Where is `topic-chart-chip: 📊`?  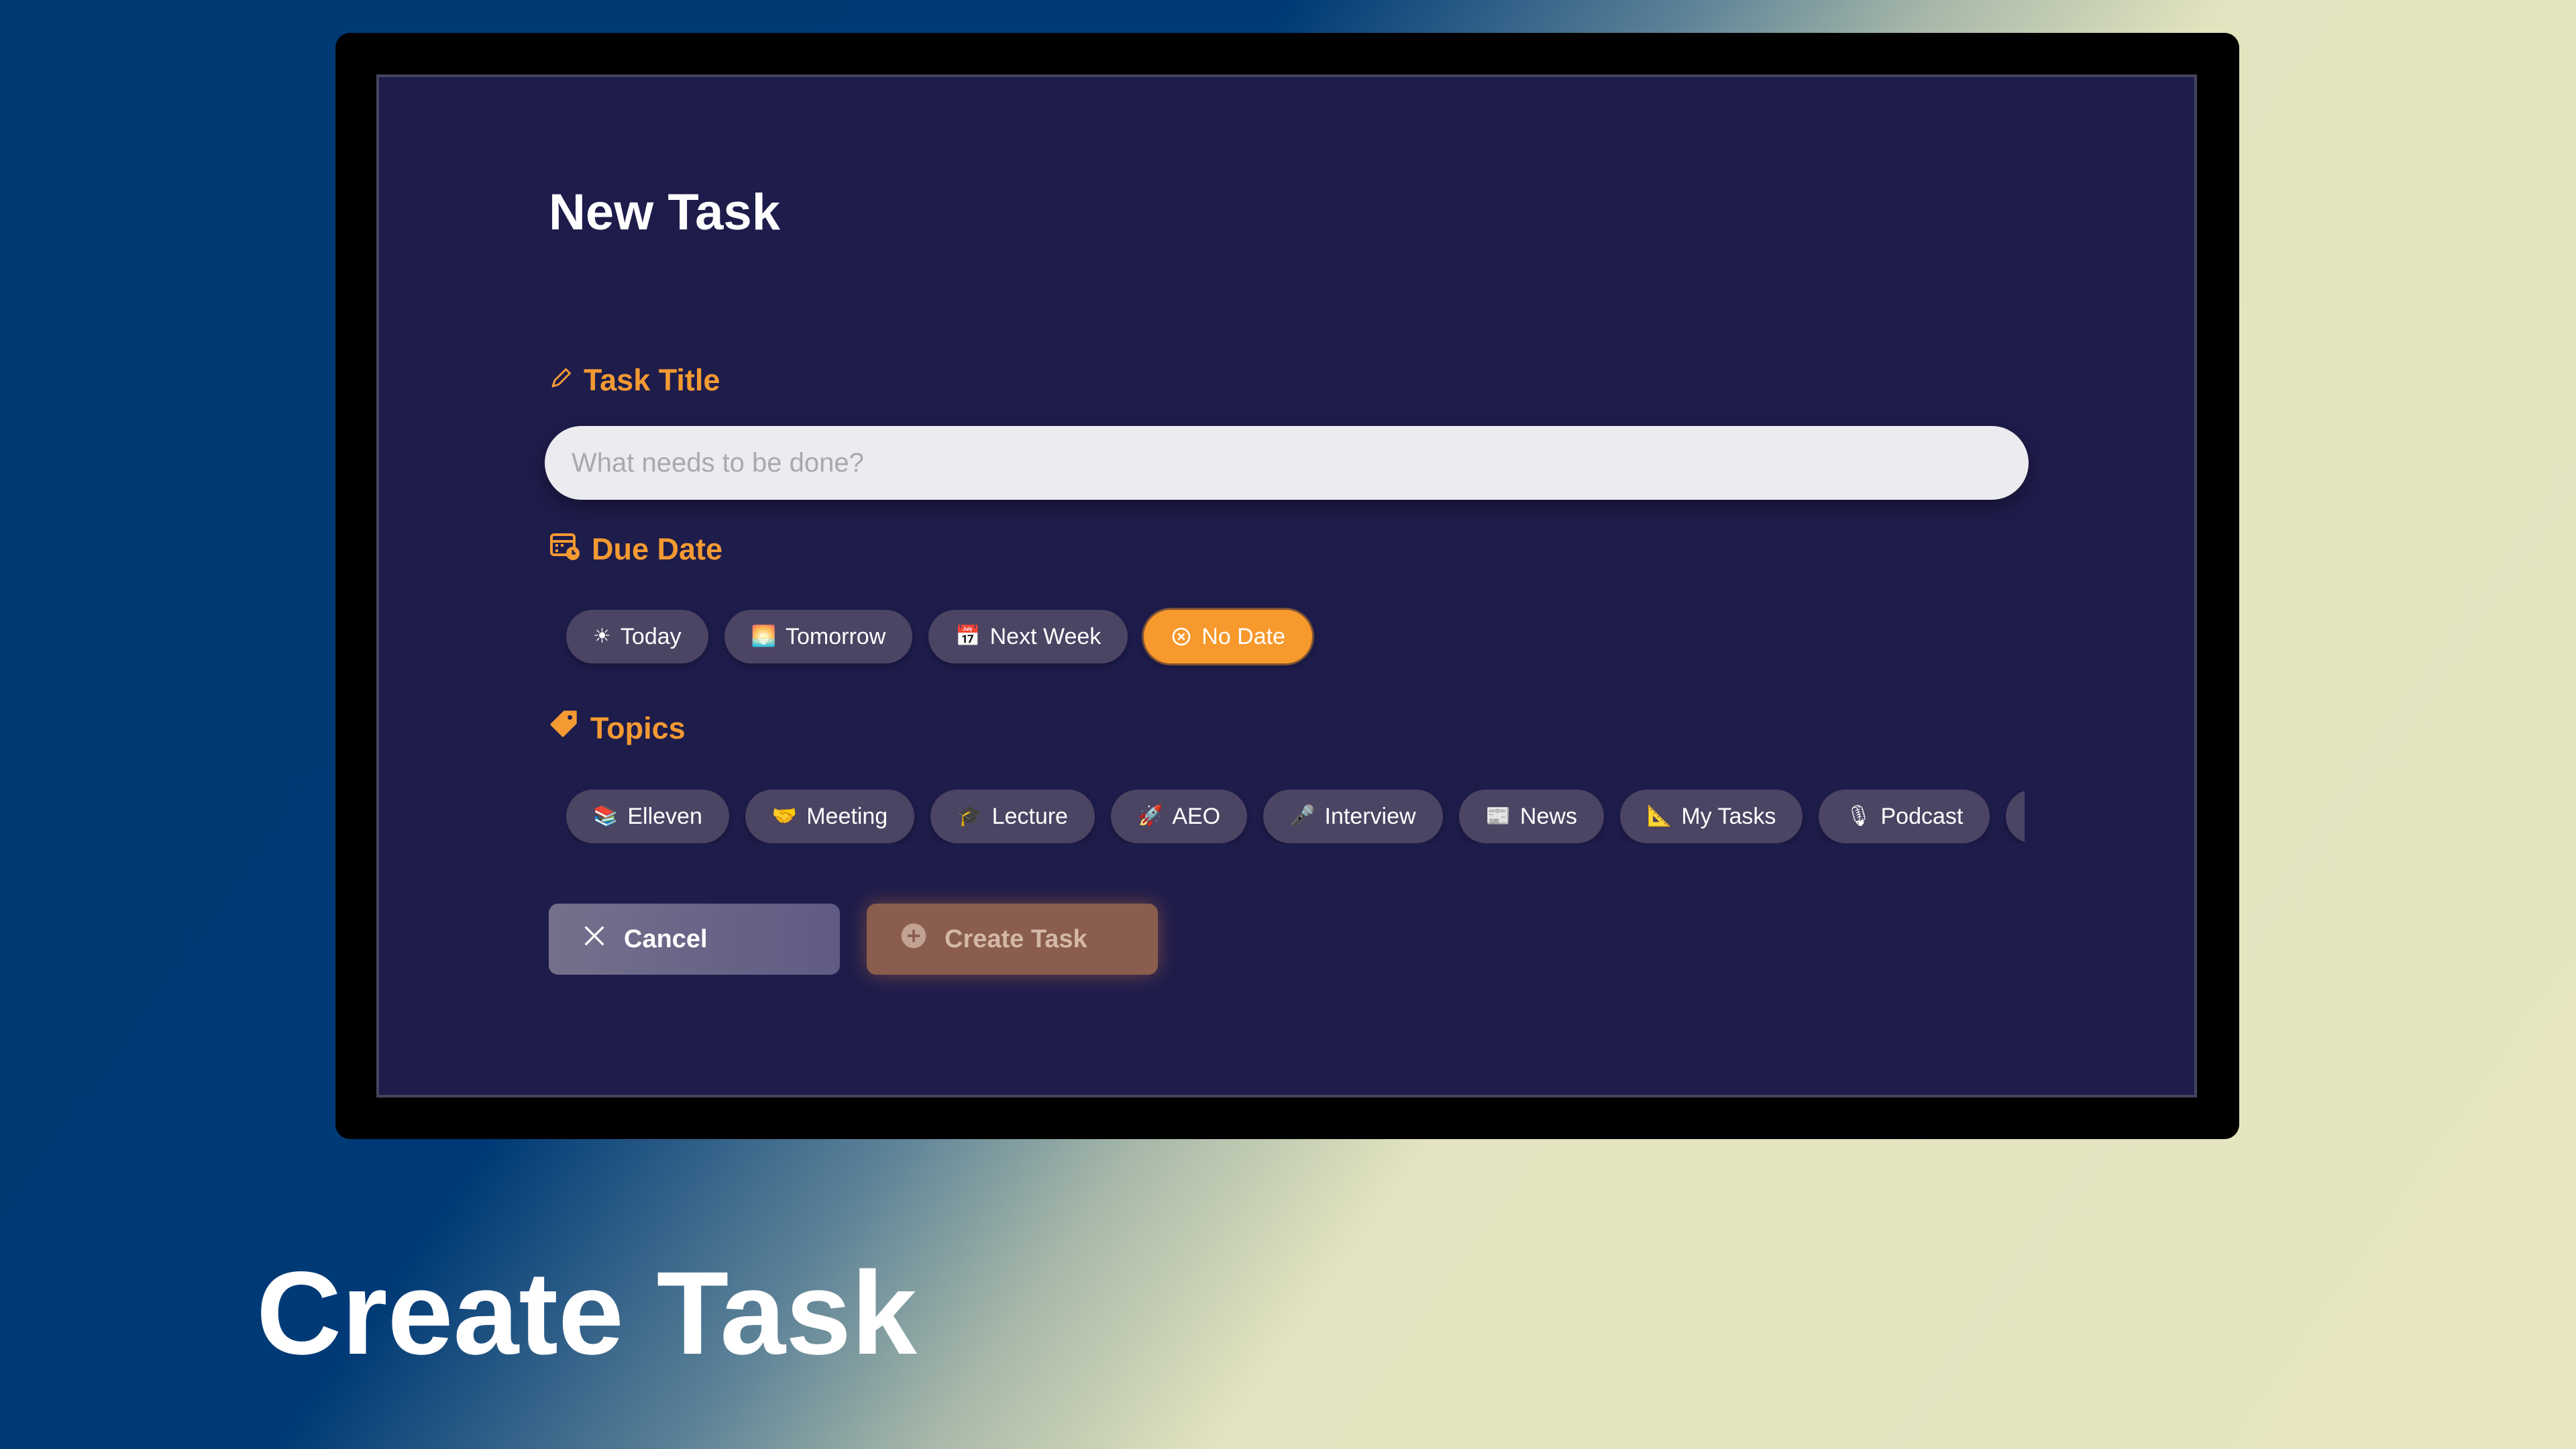
topic-chart-chip: 📊 is located at coordinates (2015, 816).